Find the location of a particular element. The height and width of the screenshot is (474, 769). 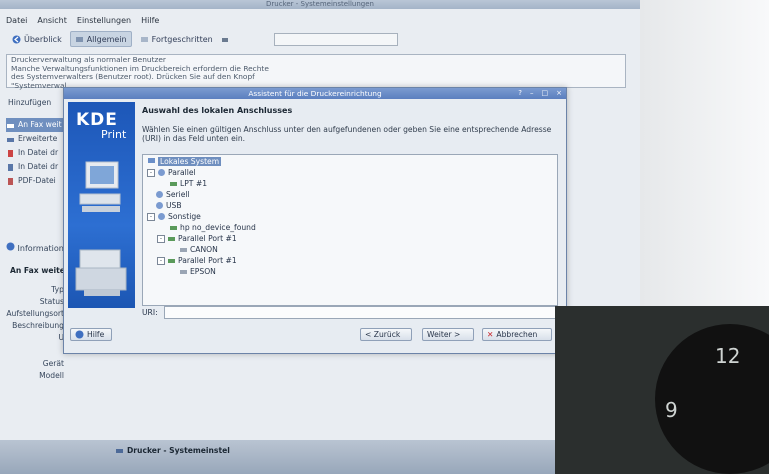

back-arrow-icon is located at coordinates (16, 39).